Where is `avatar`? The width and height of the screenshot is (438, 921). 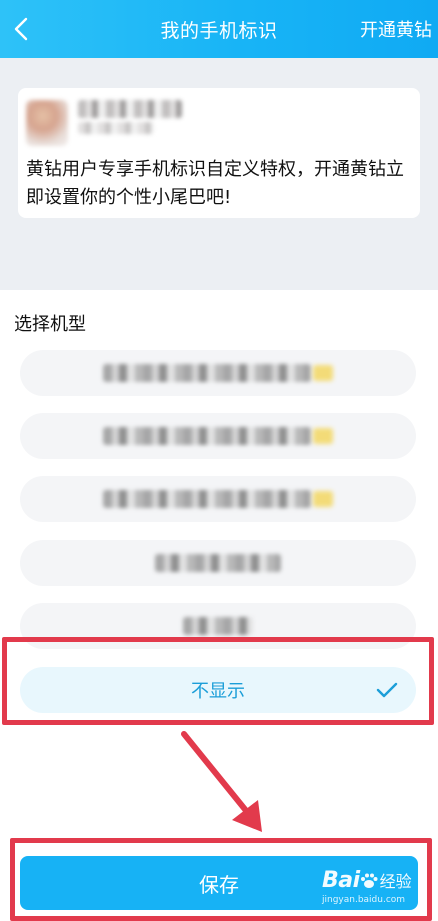 avatar is located at coordinates (47, 123).